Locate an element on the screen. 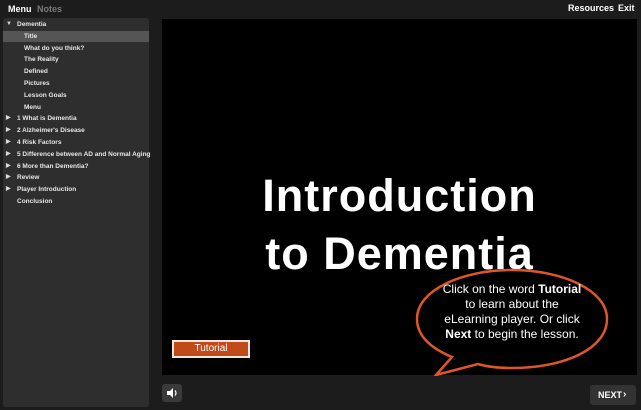 The image size is (641, 410). sidebar-item: What do you think? is located at coordinates (76, 48).